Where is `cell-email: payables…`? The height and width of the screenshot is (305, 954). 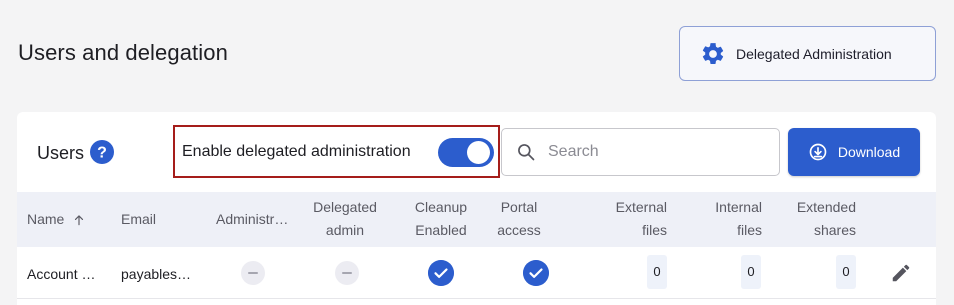
cell-email: payables… is located at coordinates (156, 274).